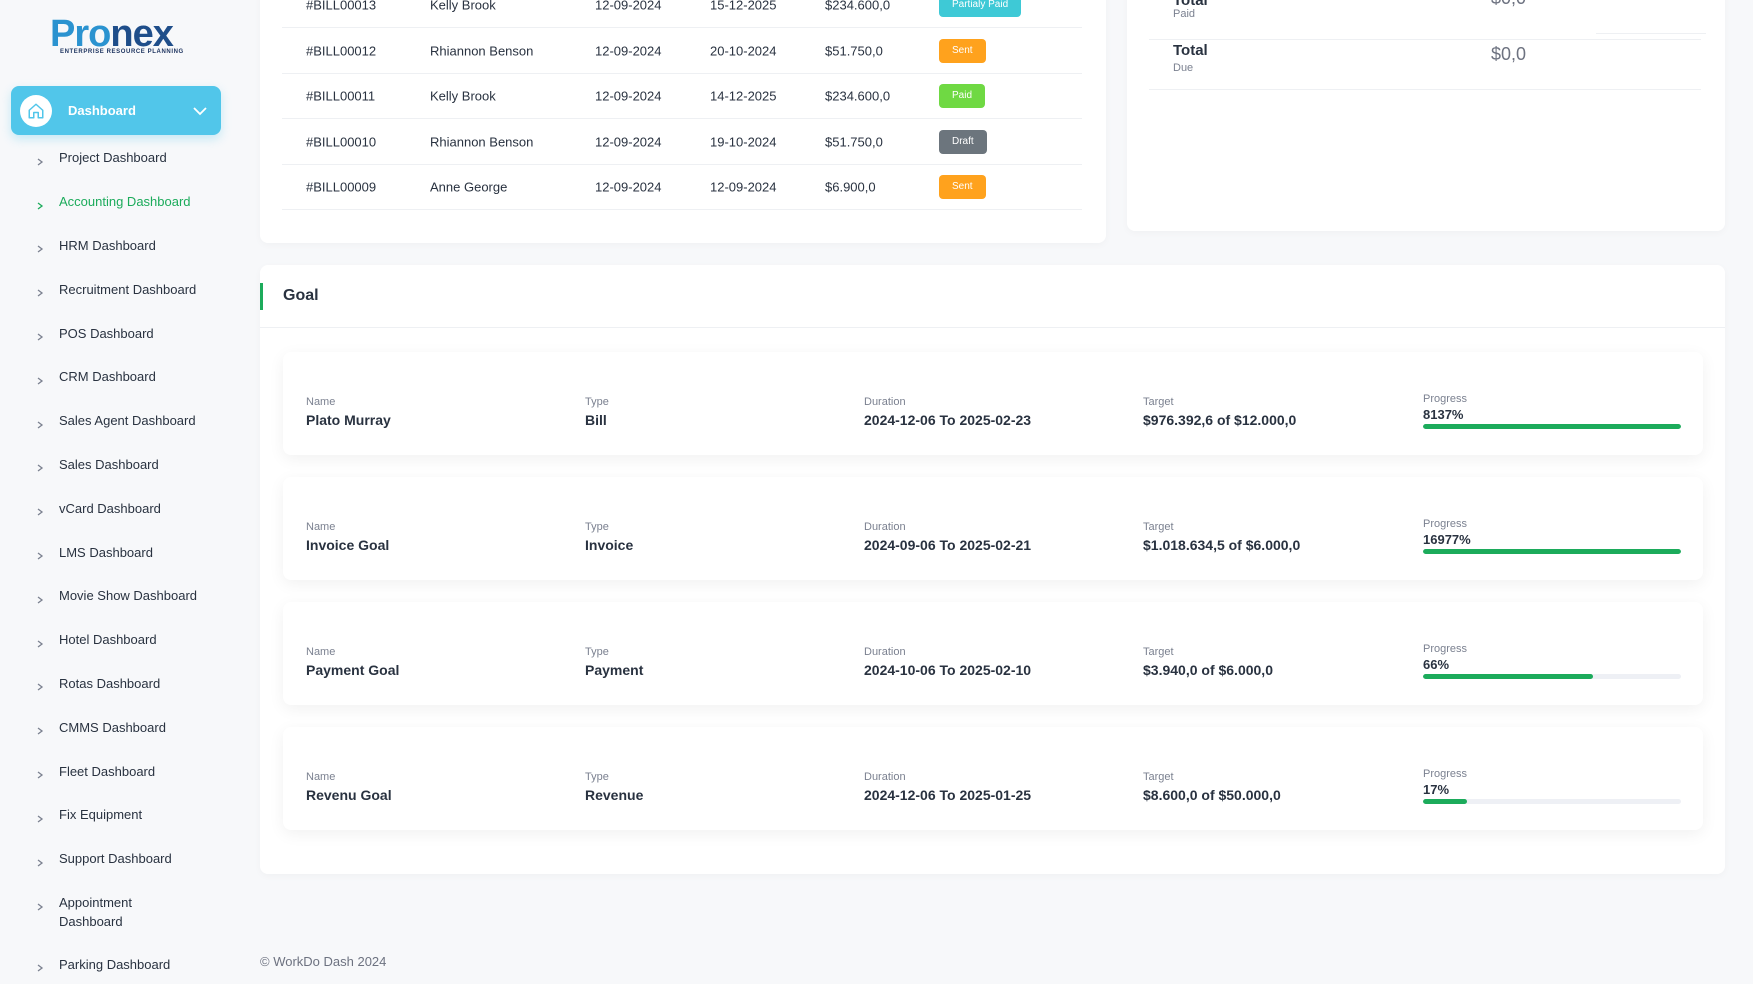 The image size is (1753, 984). What do you see at coordinates (1445, 399) in the screenshot?
I see `goal-progress-label: Progress` at bounding box center [1445, 399].